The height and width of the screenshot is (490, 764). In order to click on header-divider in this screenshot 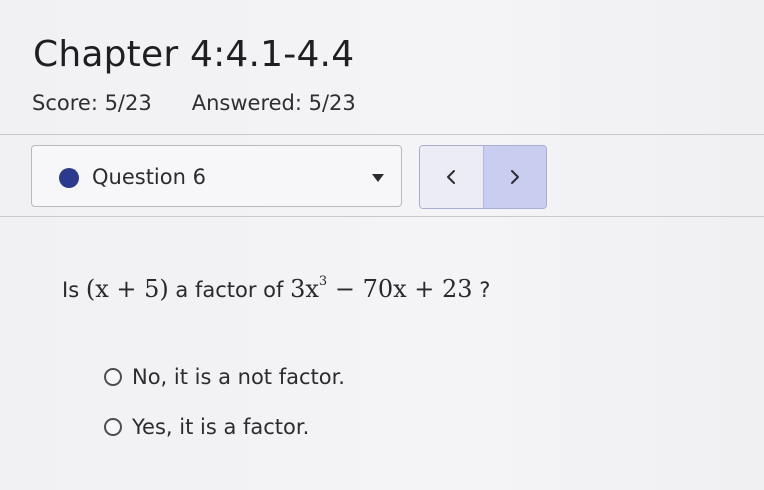, I will do `click(382, 134)`.